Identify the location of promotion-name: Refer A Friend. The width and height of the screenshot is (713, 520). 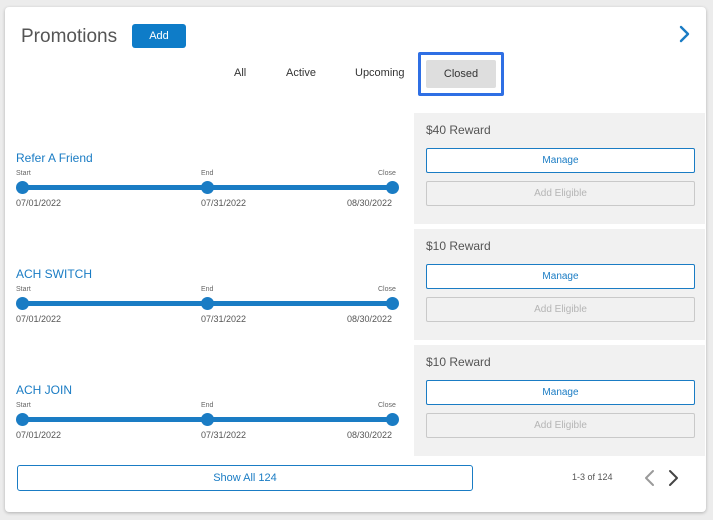
(54, 158).